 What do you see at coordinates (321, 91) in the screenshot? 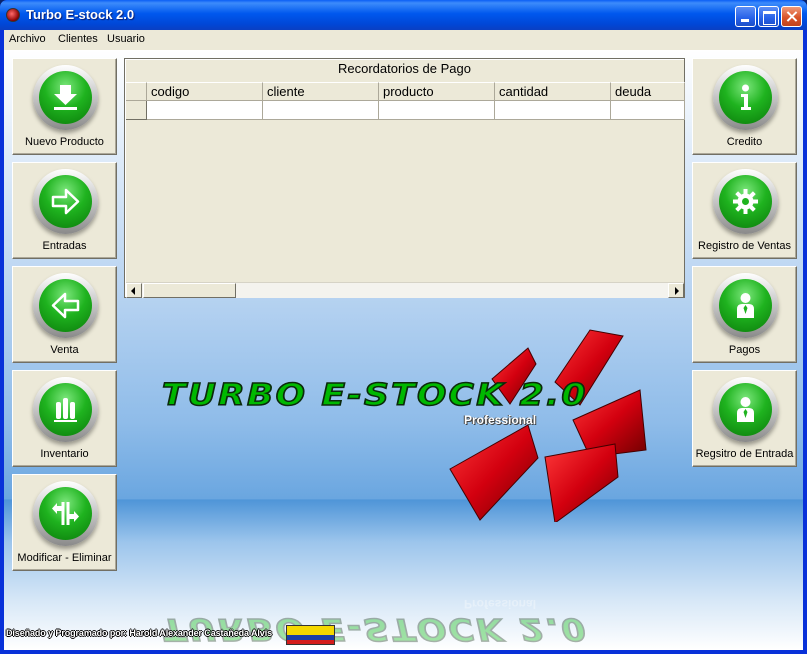
I see `column-header-cliente: cliente` at bounding box center [321, 91].